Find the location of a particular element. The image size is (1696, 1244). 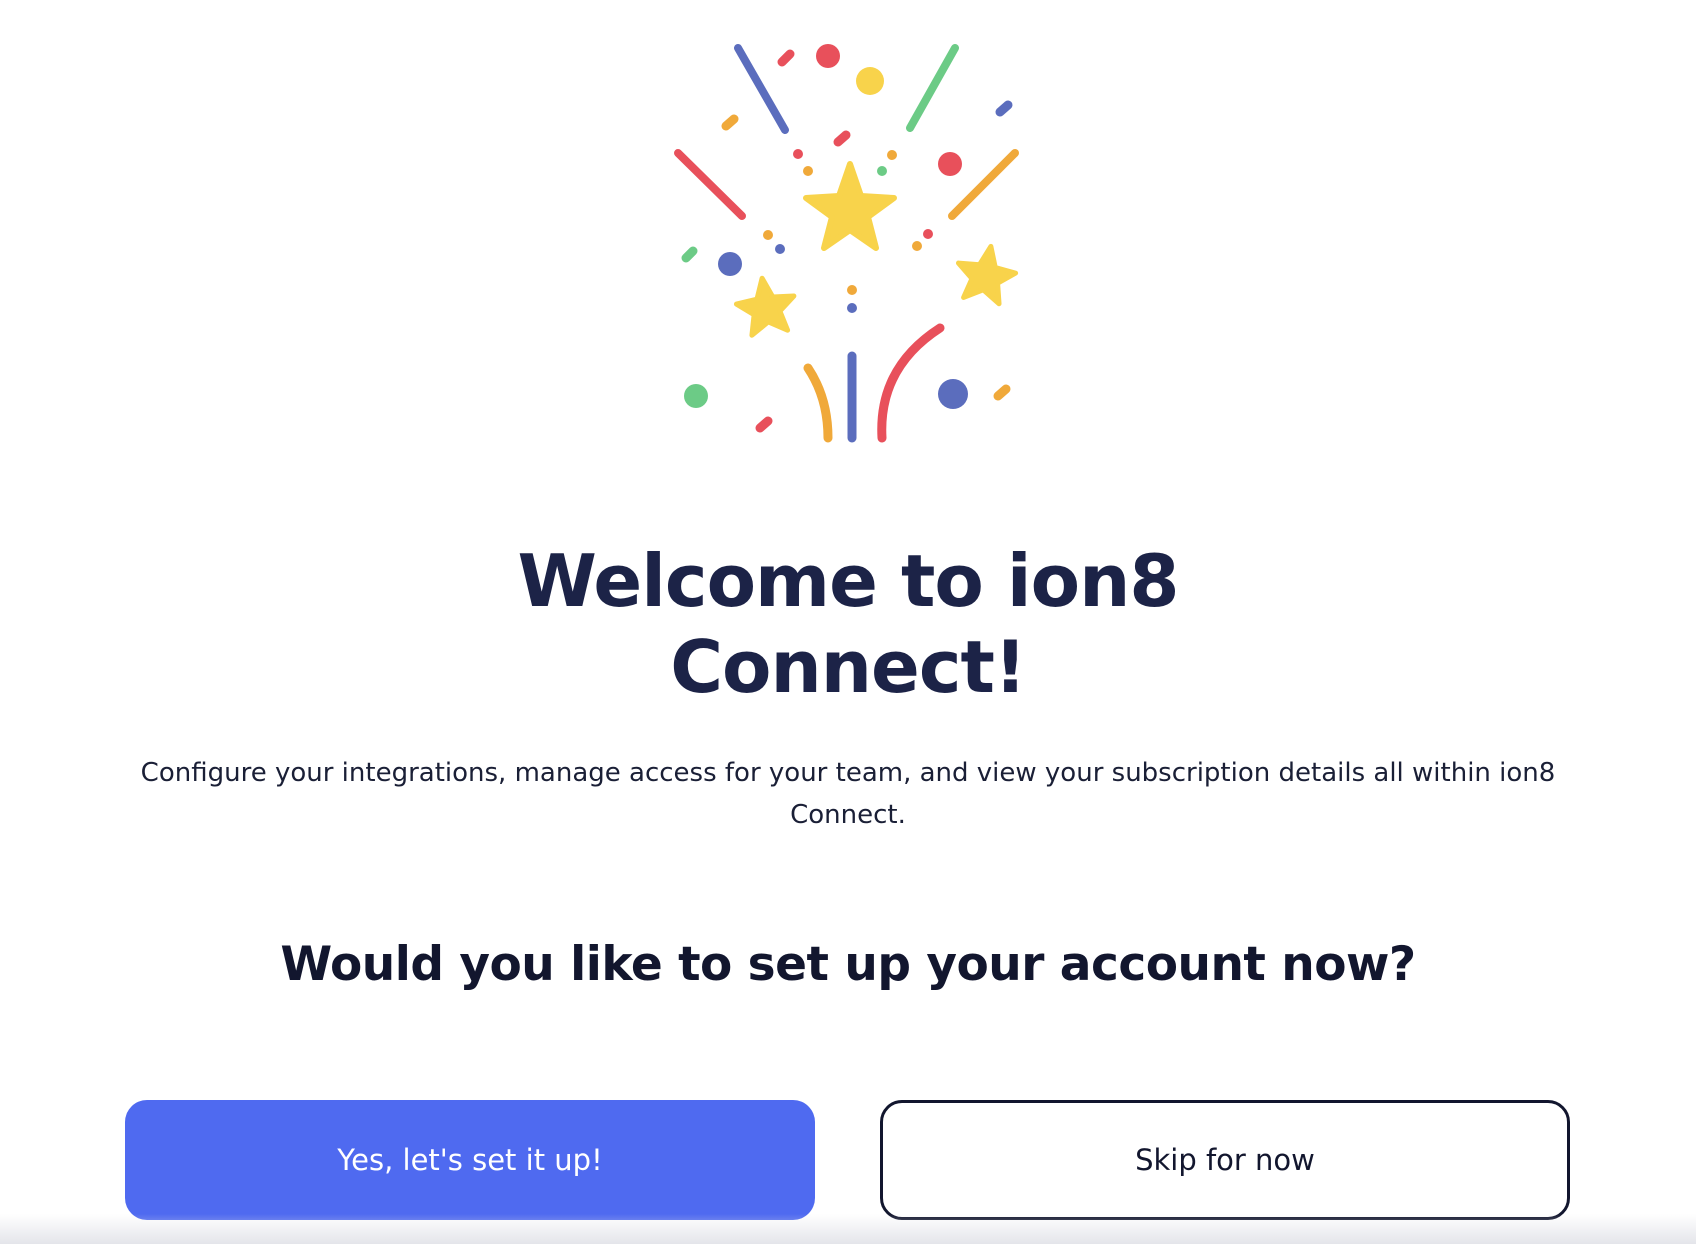

celebration-illustration is located at coordinates (845, 248).